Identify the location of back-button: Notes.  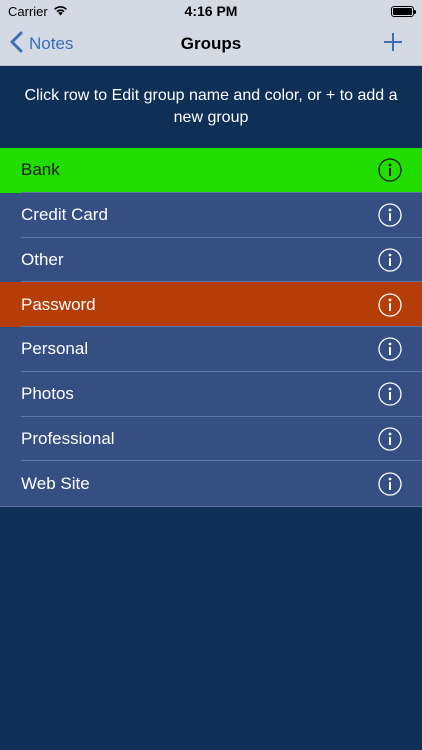
(41, 44).